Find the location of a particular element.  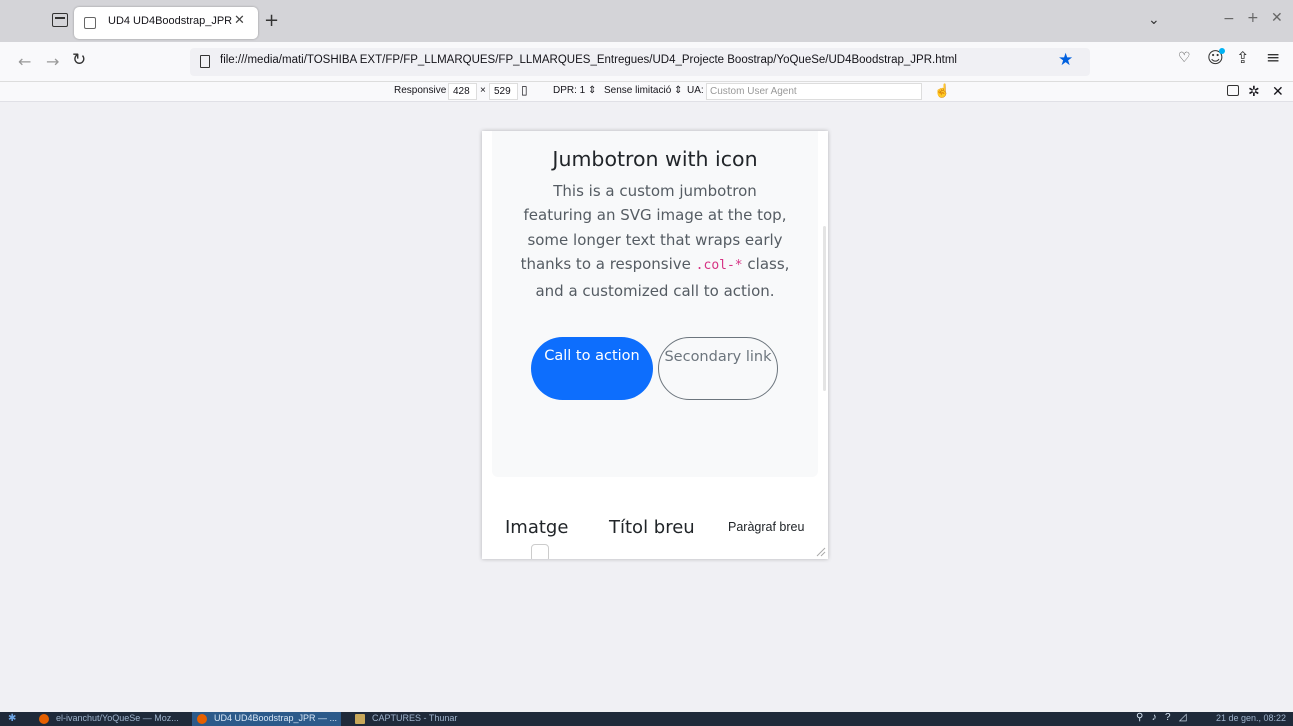

pocket-icon: ♡ is located at coordinates (1184, 58).